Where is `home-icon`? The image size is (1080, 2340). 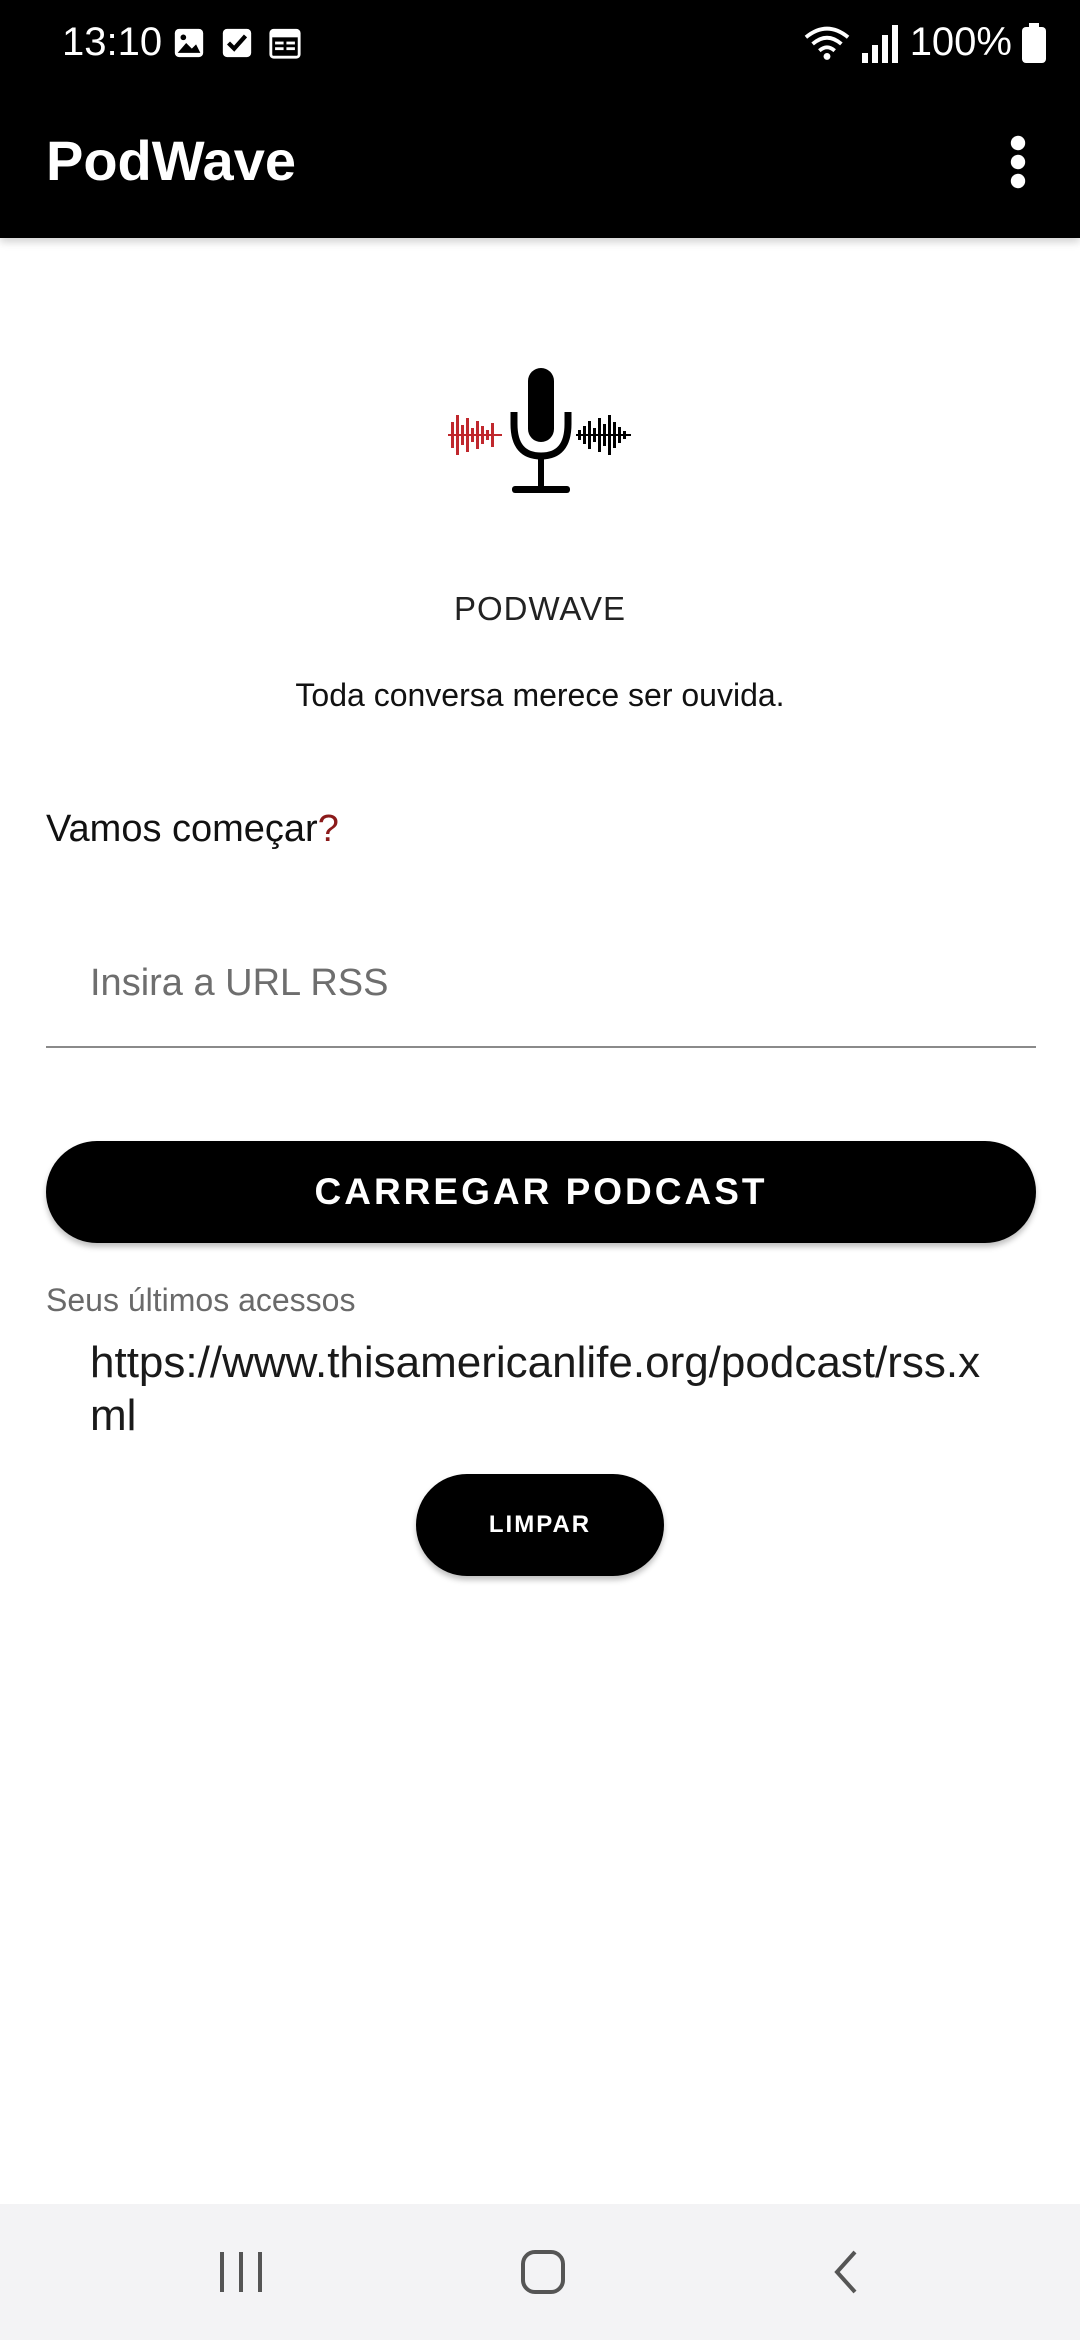
home-icon is located at coordinates (543, 2272).